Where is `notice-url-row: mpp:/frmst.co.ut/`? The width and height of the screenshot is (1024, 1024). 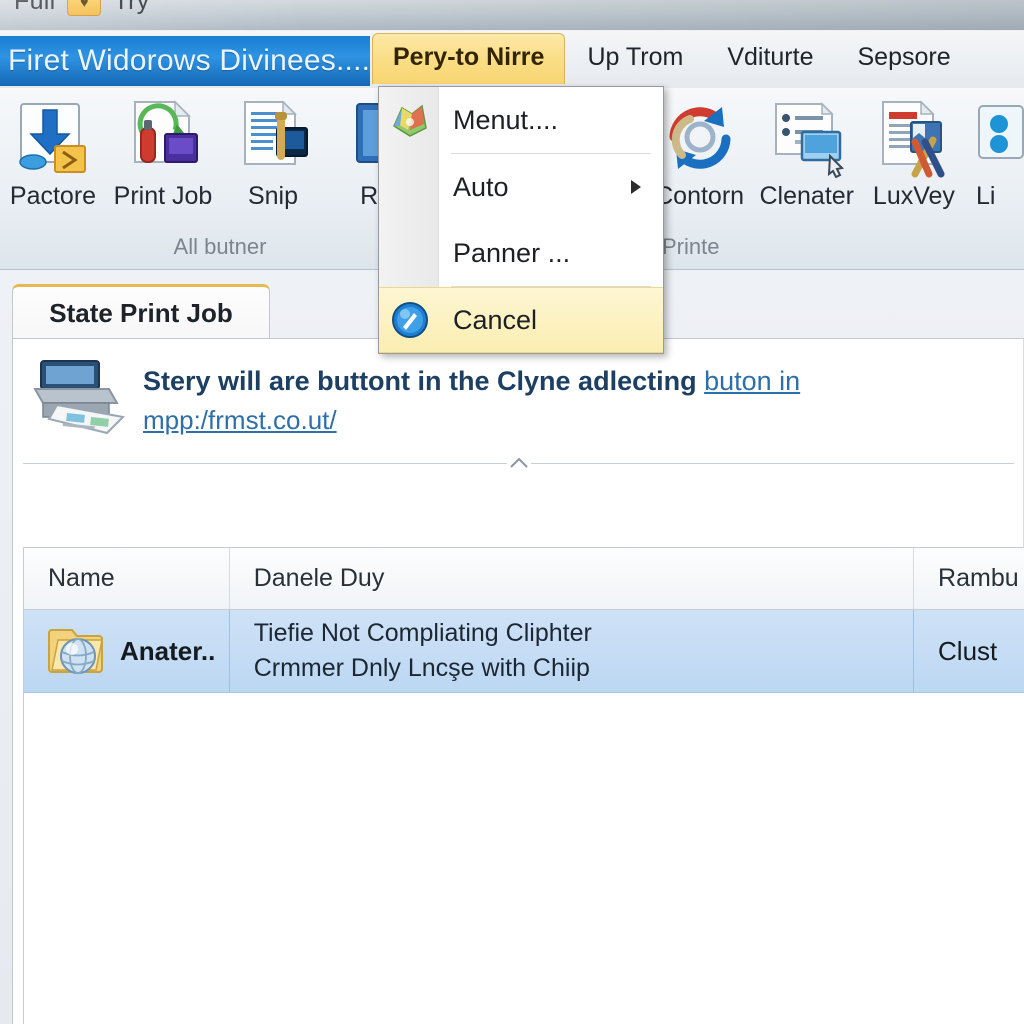 notice-url-row: mpp:/frmst.co.ut/ is located at coordinates (471, 420).